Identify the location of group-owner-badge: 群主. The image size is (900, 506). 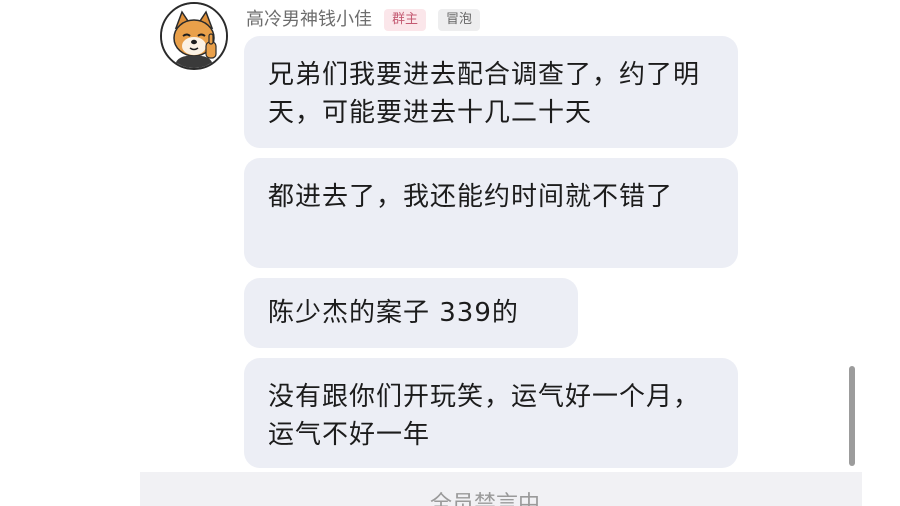
(405, 20).